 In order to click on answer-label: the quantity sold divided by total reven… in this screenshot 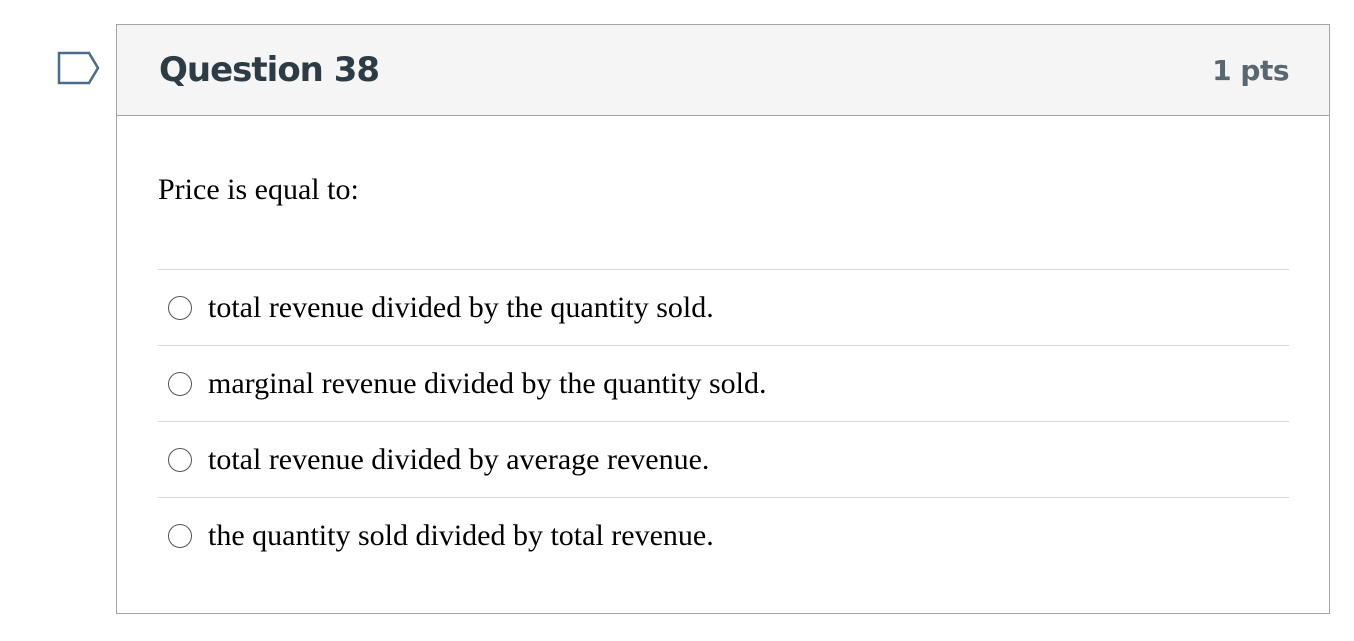, I will do `click(461, 535)`.